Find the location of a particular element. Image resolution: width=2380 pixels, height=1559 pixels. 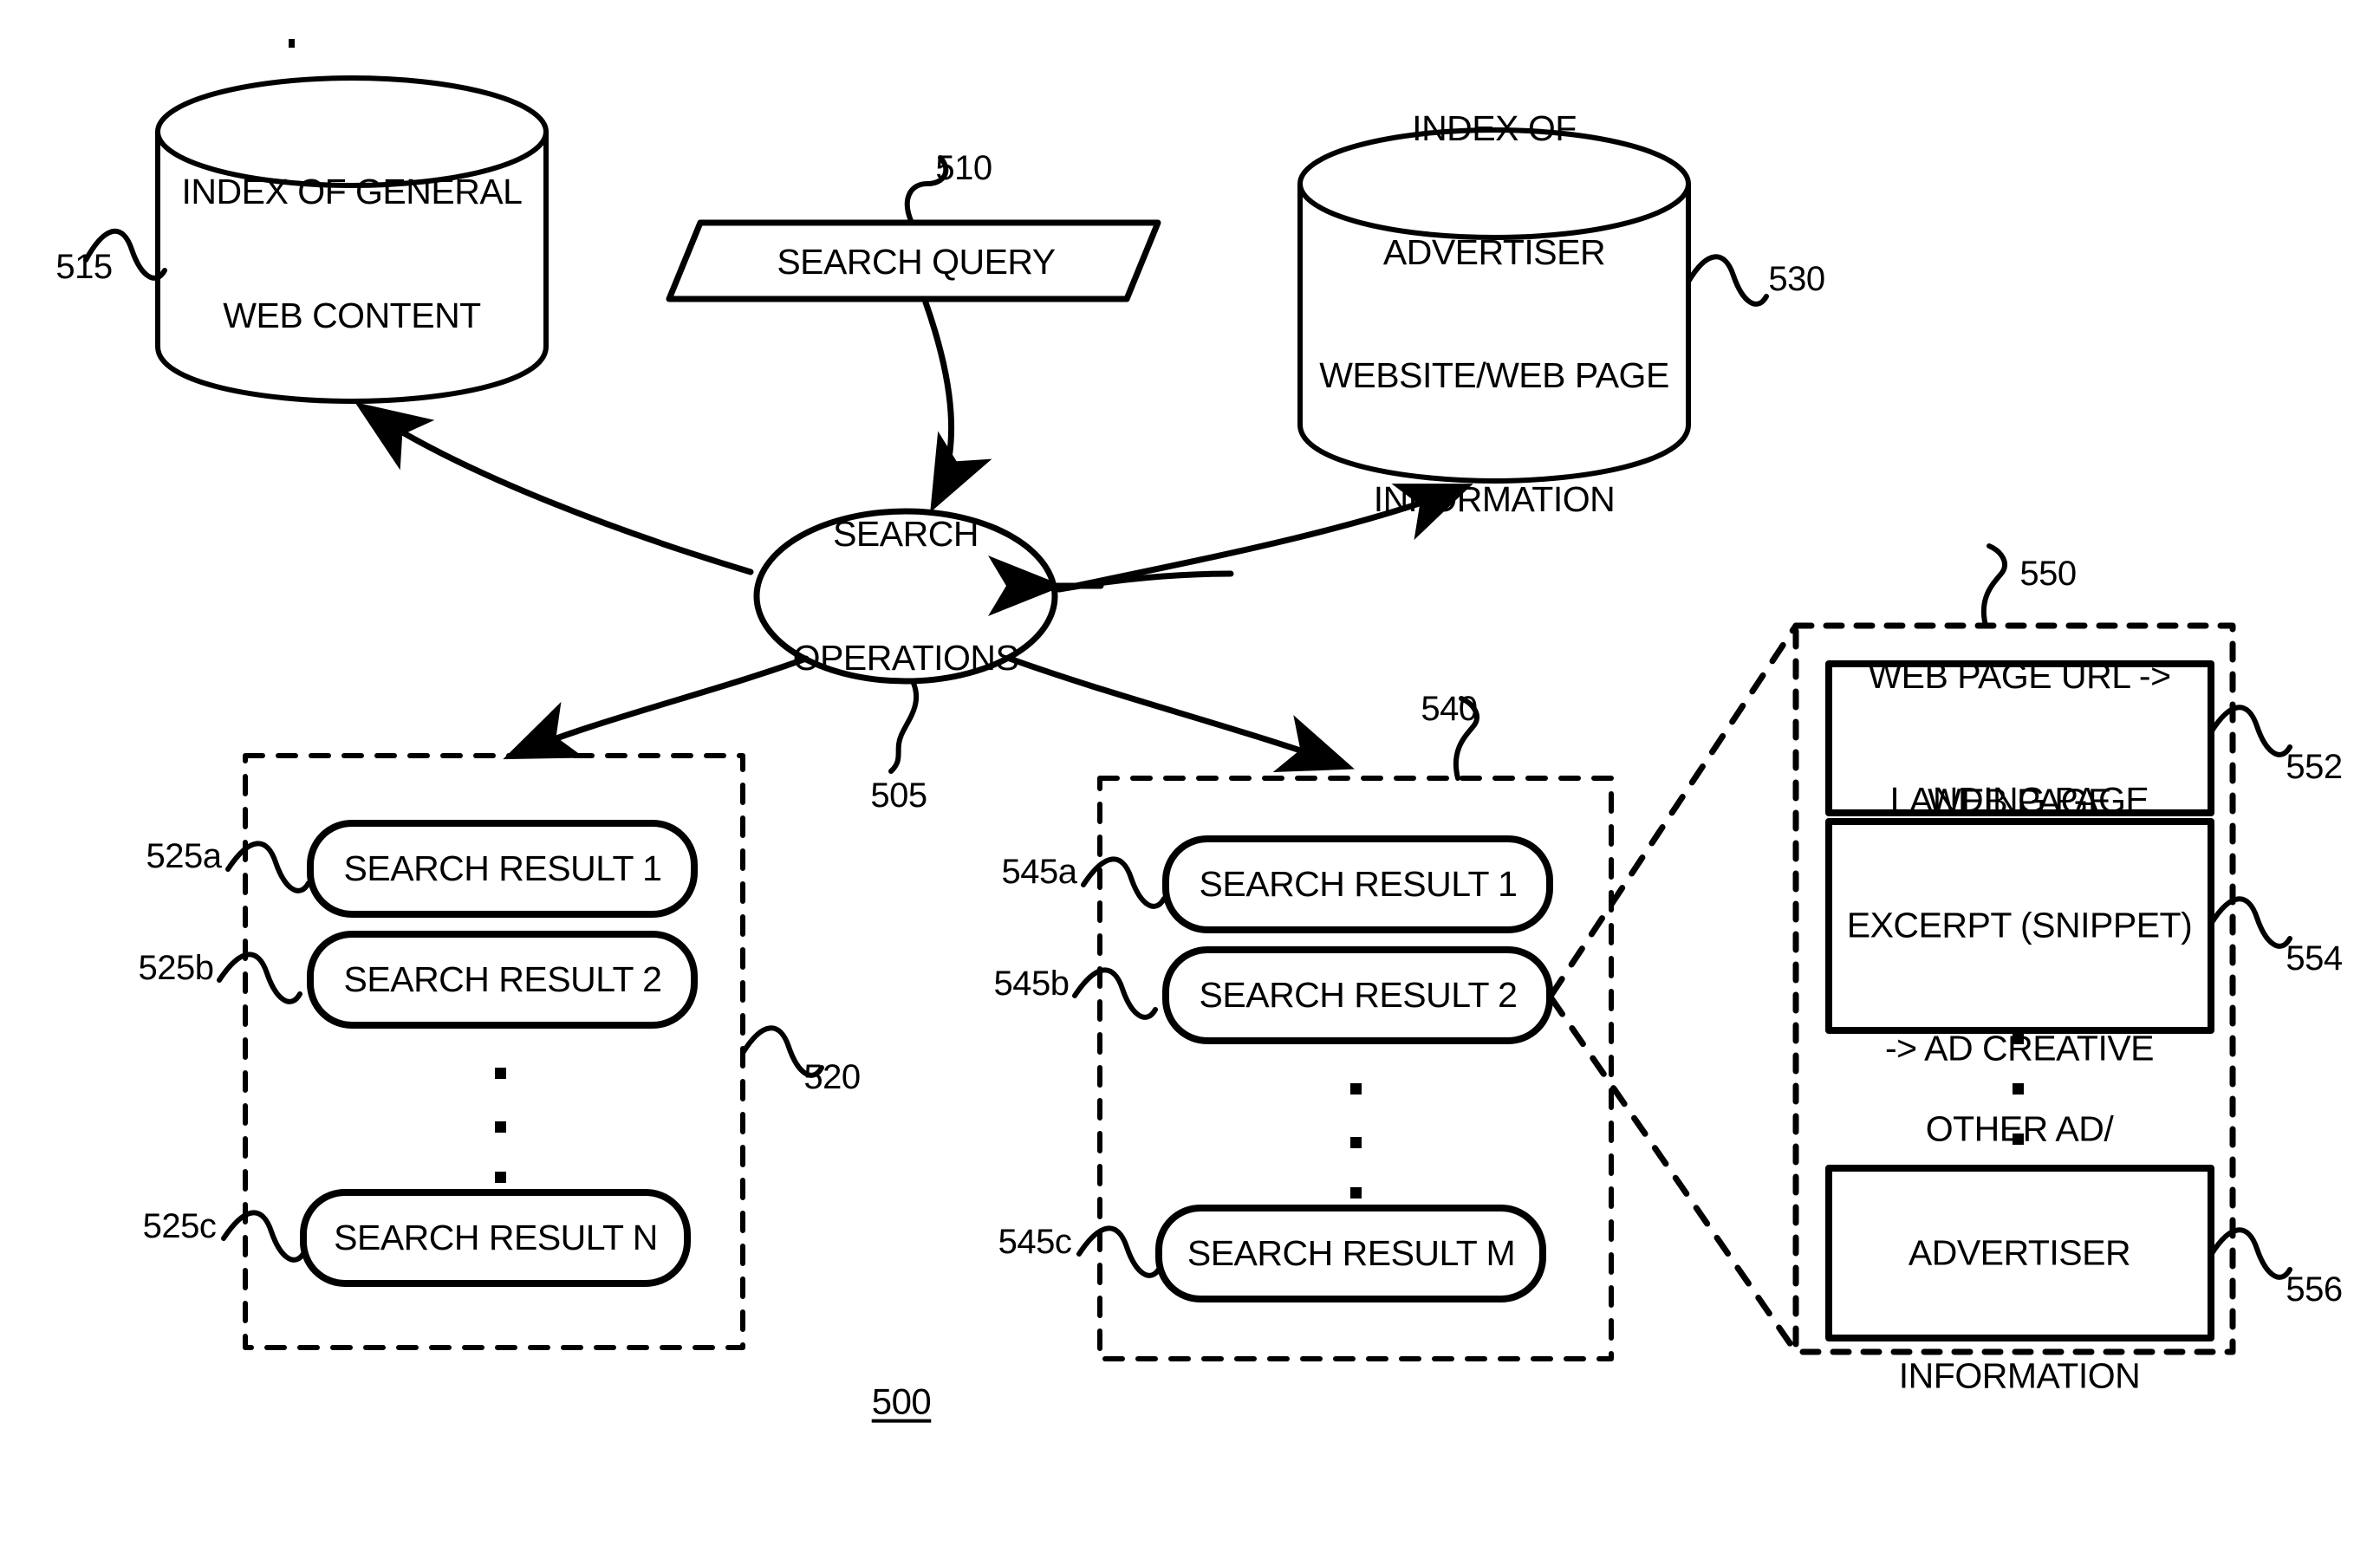

ref-530: 530 is located at coordinates (1796, 279).